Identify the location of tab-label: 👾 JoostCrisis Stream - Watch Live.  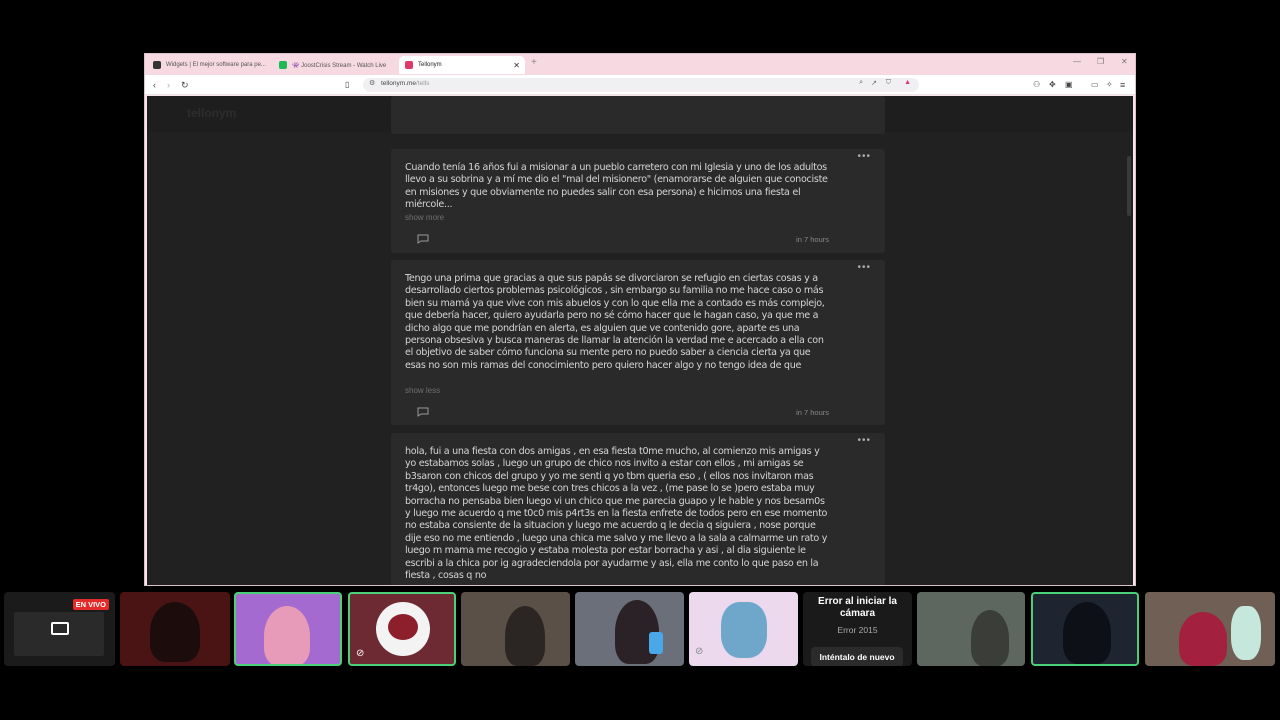
(339, 65).